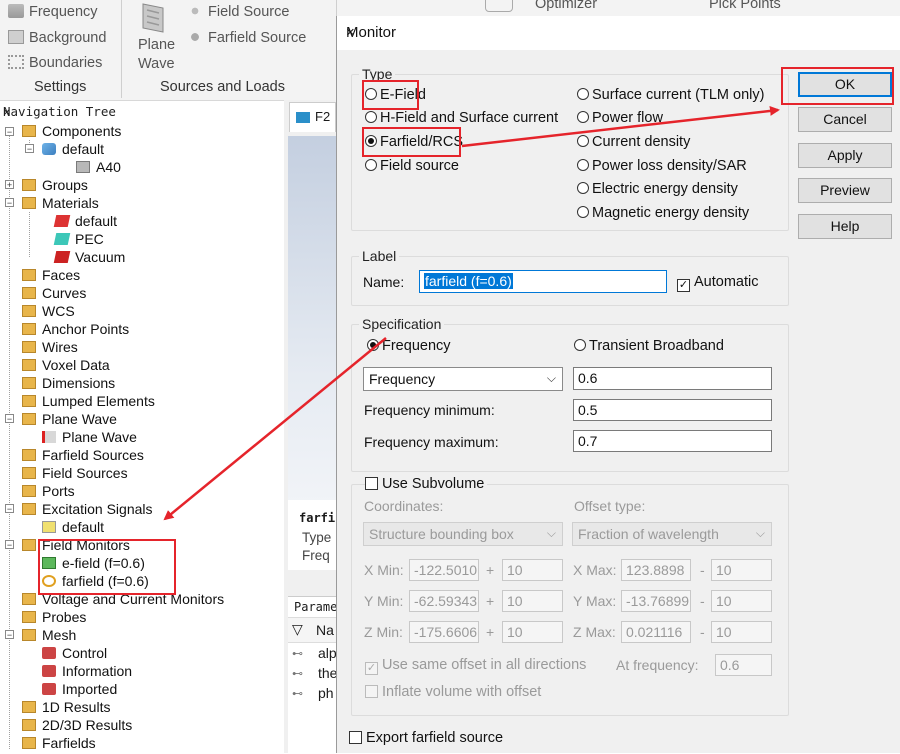  What do you see at coordinates (444, 601) in the screenshot?
I see `ymin-input: -62.59343` at bounding box center [444, 601].